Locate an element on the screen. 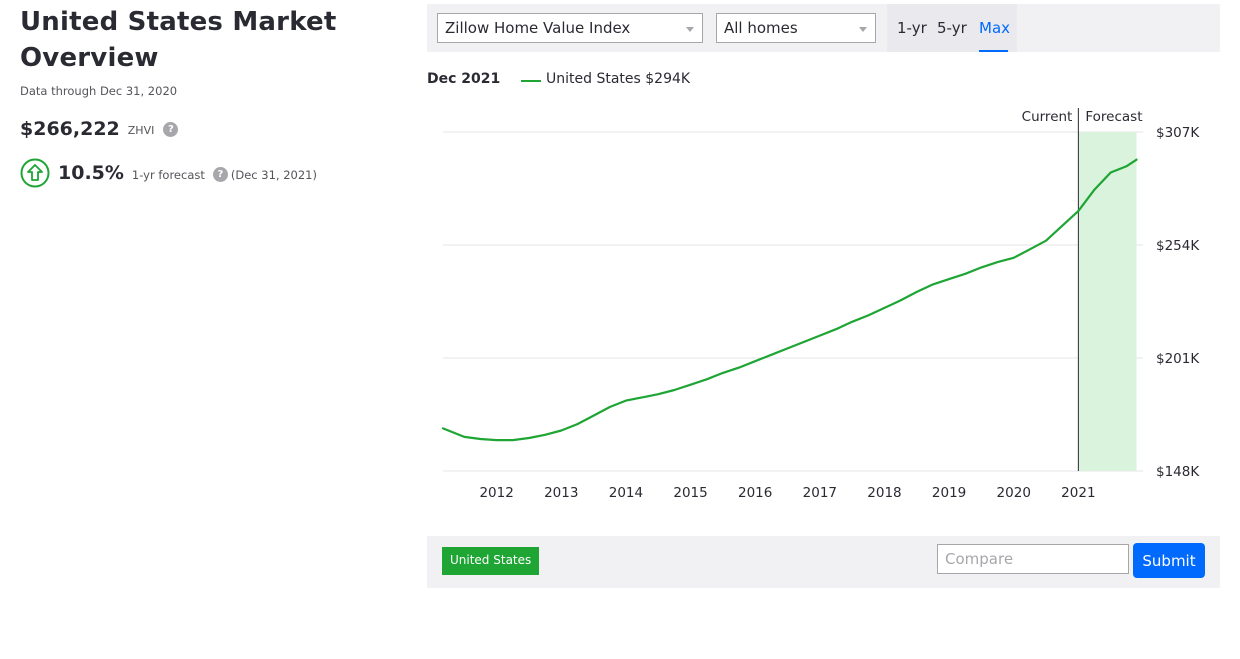 This screenshot has height=659, width=1240. x-tick-label: 2013 is located at coordinates (561, 493).